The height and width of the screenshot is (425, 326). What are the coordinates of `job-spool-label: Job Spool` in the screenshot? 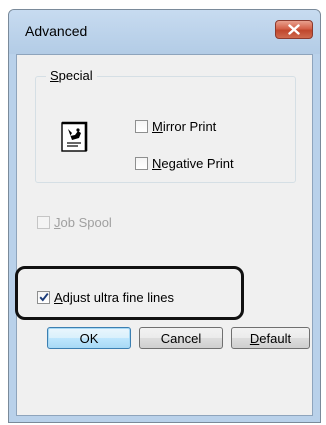 It's located at (83, 222).